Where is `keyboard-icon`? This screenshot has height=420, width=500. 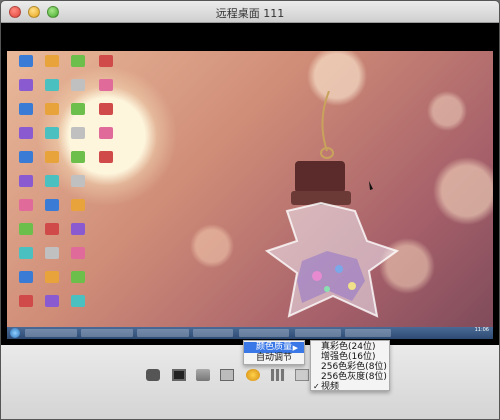
keyboard-icon is located at coordinates (227, 375).